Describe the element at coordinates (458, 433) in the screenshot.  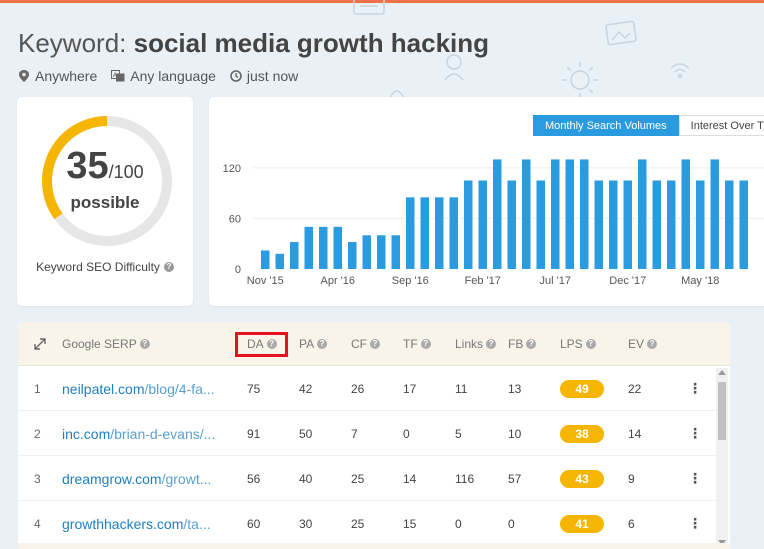
I see `cell-links: 5` at that location.